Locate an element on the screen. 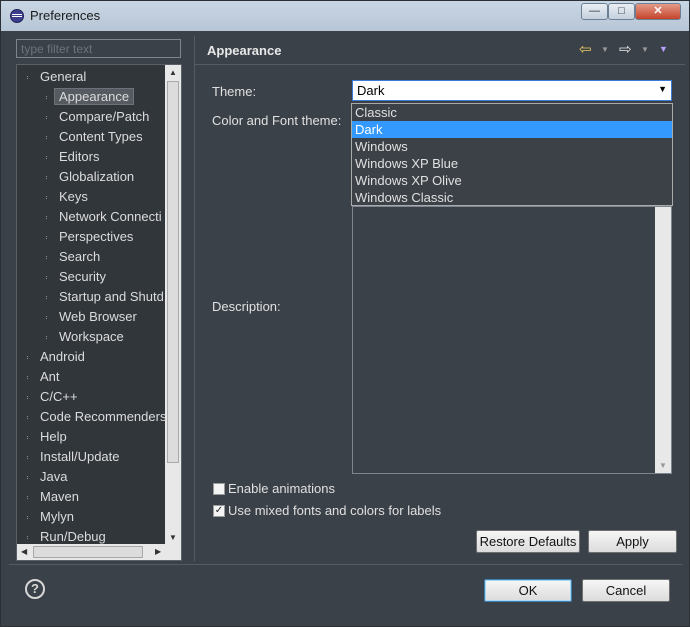 The width and height of the screenshot is (690, 627). forward-menu-icon: ▼ is located at coordinates (645, 49).